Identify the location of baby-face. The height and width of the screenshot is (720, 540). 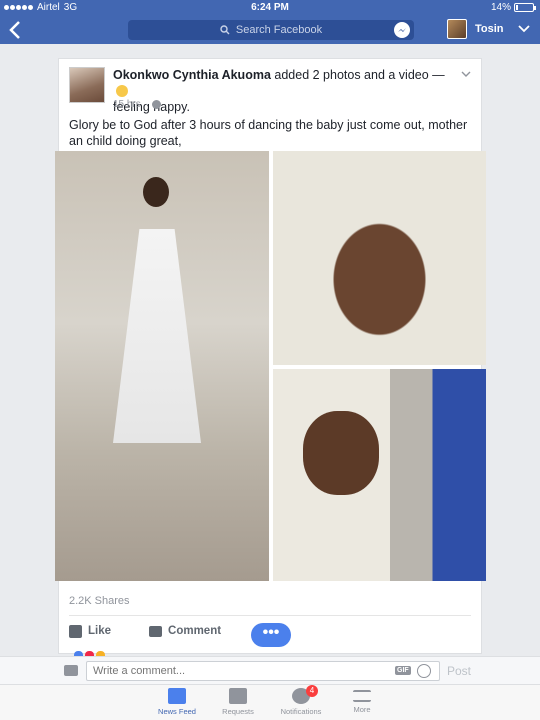
(341, 453).